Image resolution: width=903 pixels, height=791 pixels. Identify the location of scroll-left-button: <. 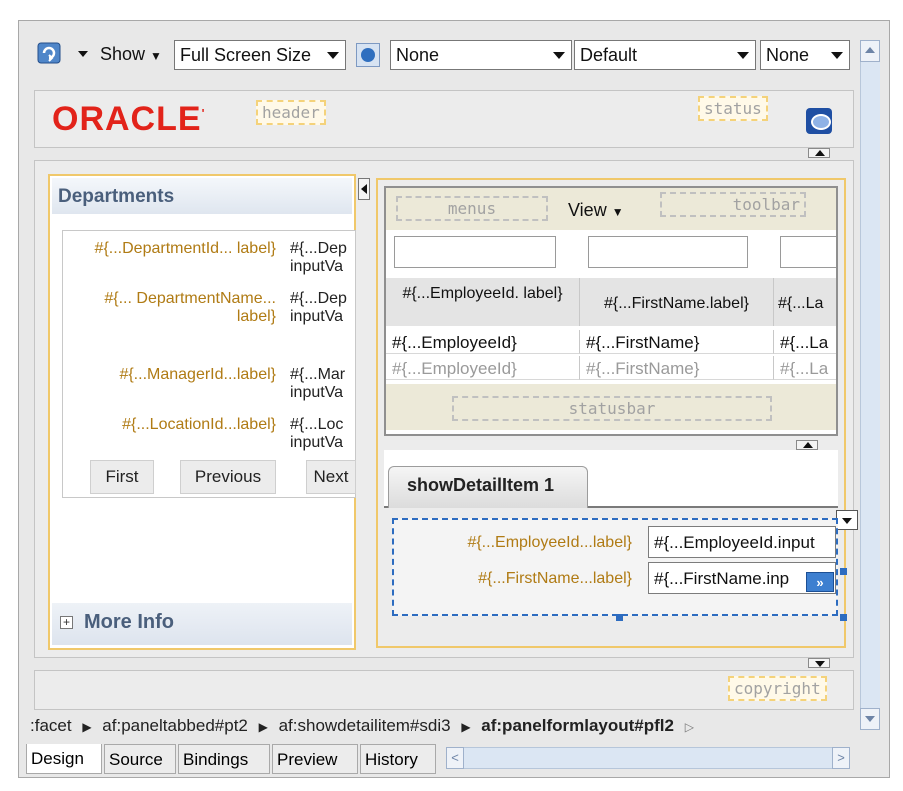
(455, 758).